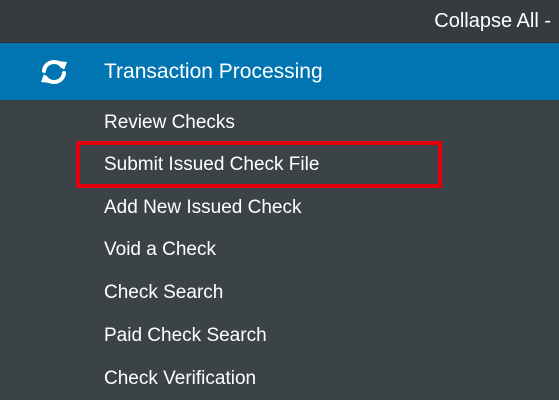  Describe the element at coordinates (169, 123) in the screenshot. I see `menu-item-review-checks: Review Checks` at that location.